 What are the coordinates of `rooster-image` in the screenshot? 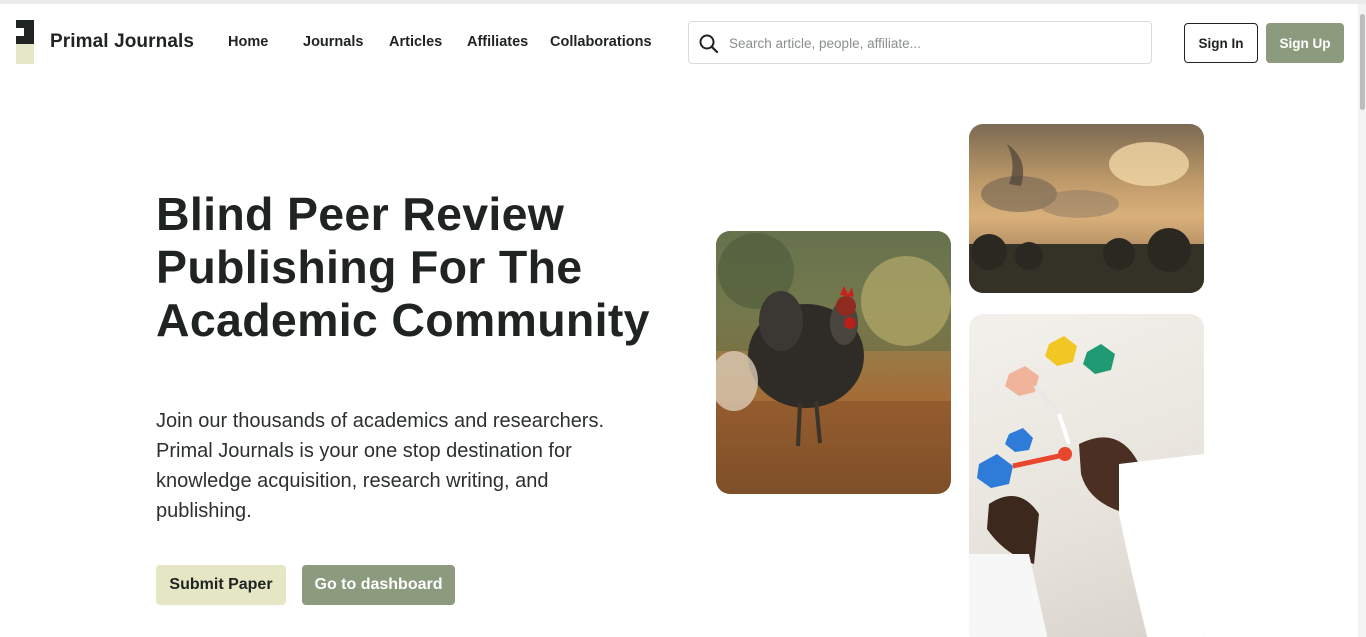 It's located at (833, 362).